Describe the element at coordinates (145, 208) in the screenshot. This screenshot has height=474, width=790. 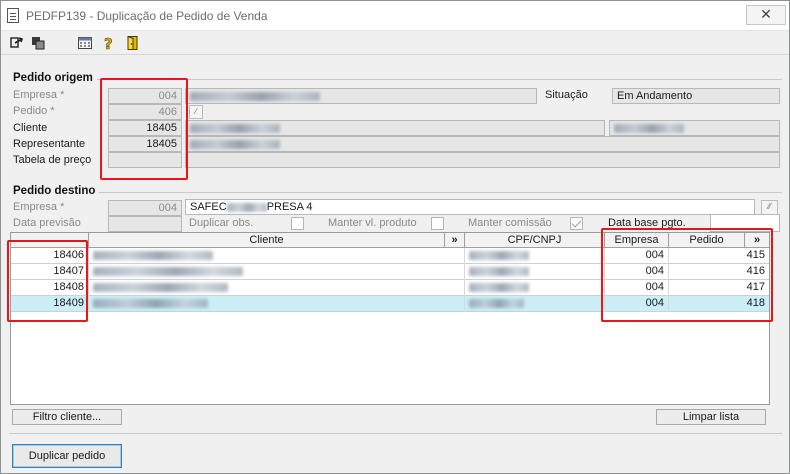
I see `destino-empresa-field: 004` at that location.